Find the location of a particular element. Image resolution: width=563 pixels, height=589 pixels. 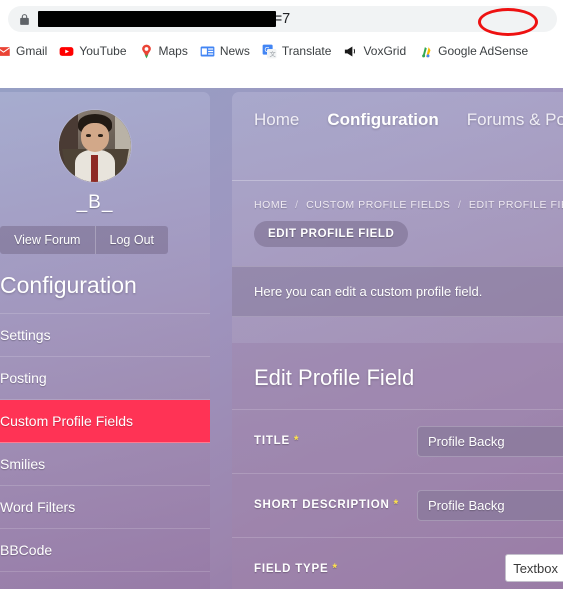

sidebar-item-word-filters: Word Filters is located at coordinates (105, 507).